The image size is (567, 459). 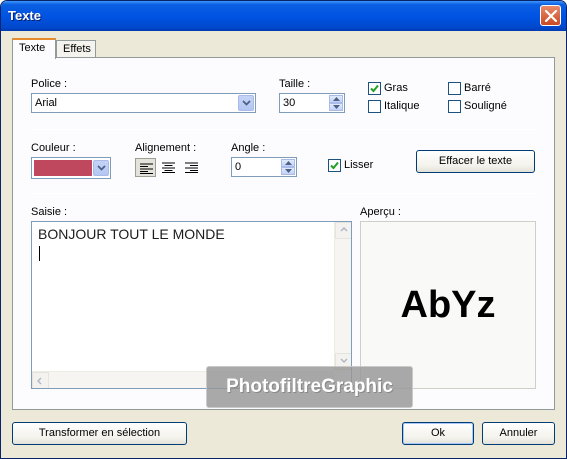 I want to click on angle-down-button, so click(x=288, y=171).